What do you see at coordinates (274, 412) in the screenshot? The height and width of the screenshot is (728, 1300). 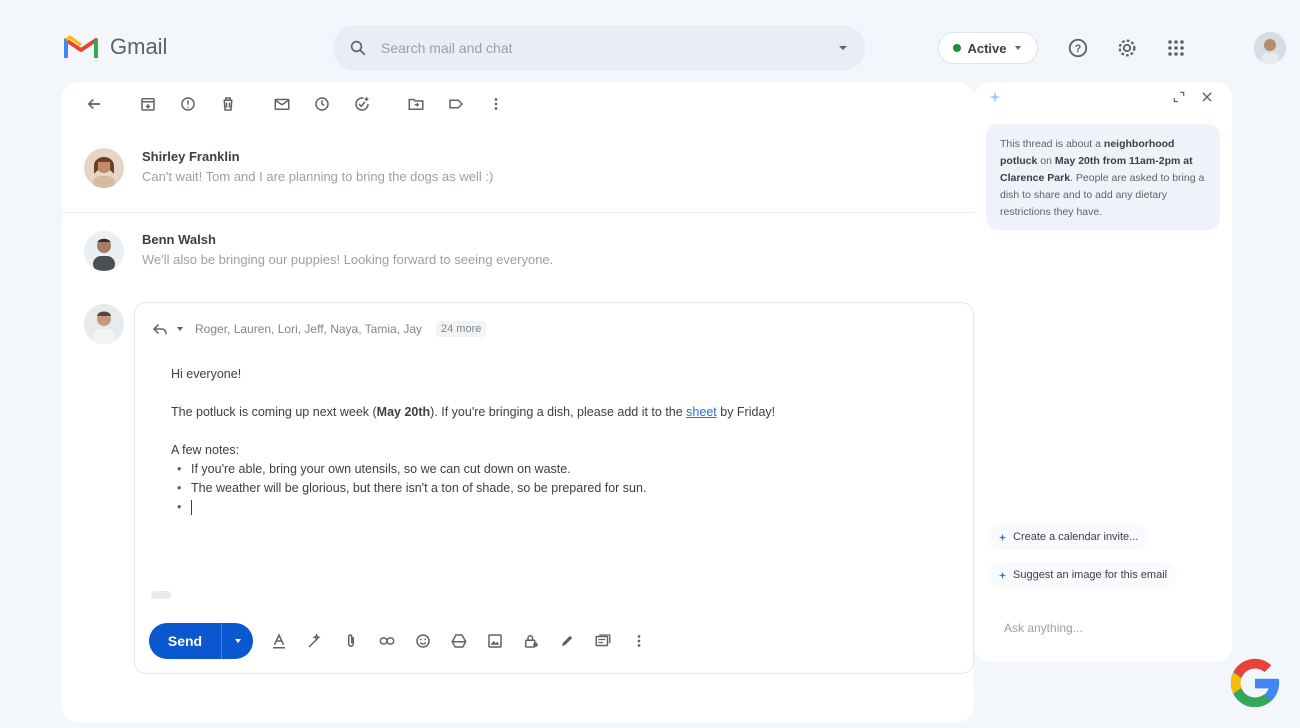 I see `body-text: The potluck is coming up next week (` at bounding box center [274, 412].